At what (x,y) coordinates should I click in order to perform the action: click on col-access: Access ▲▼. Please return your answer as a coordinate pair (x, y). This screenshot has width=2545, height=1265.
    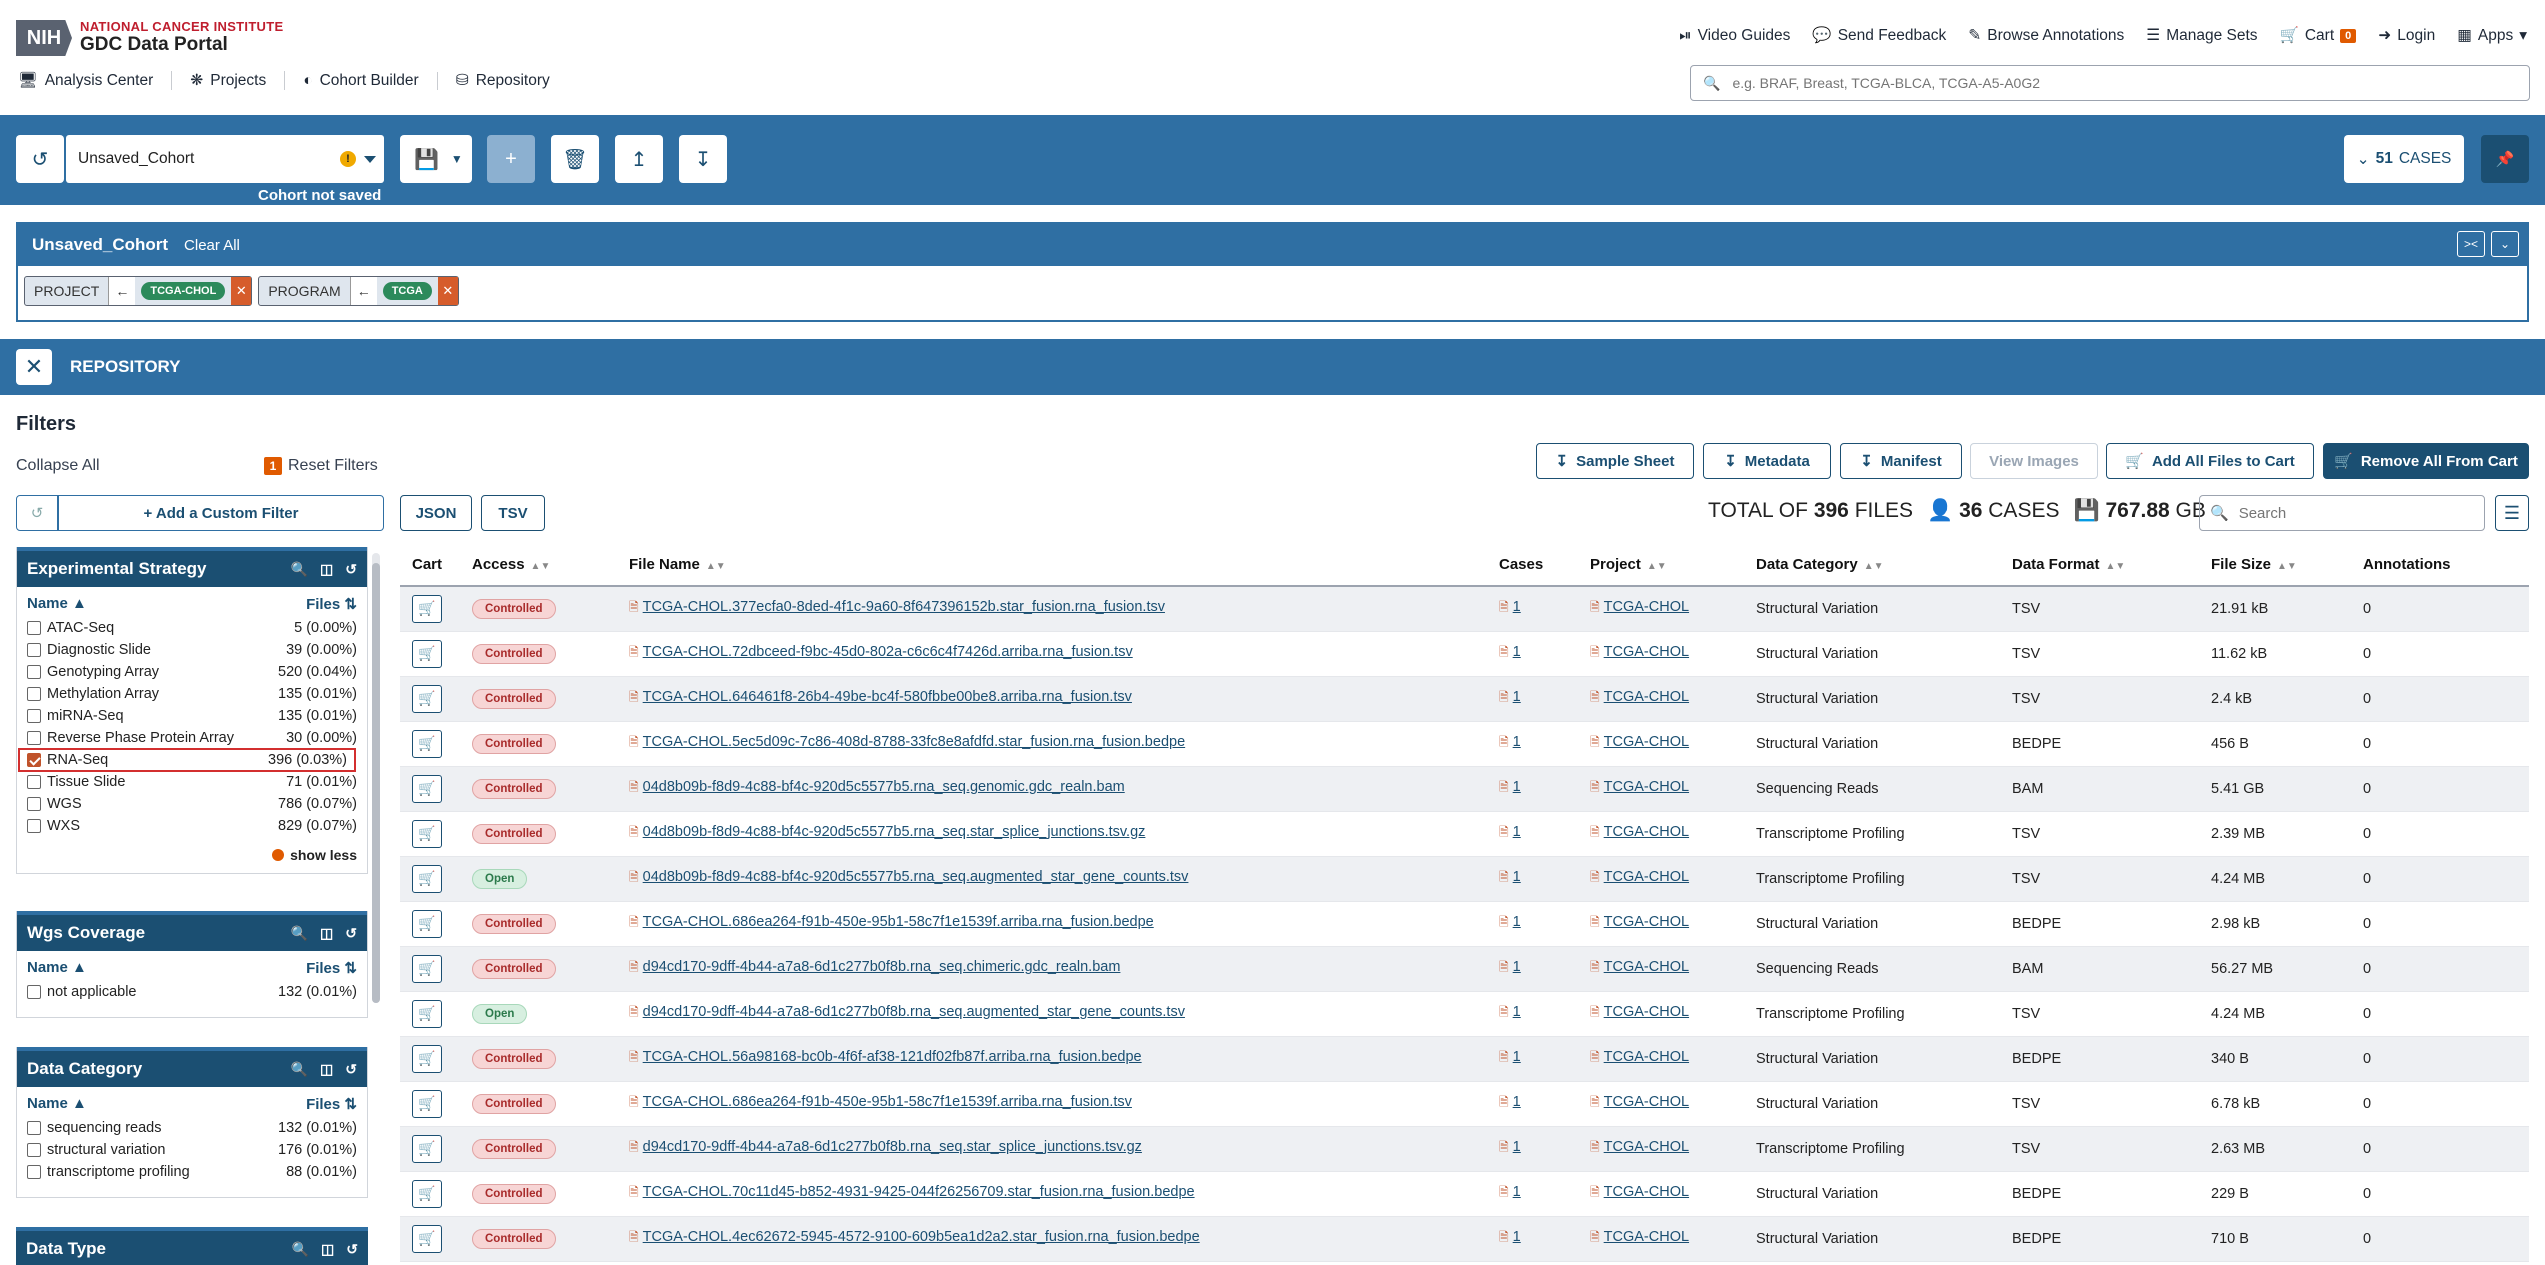
    Looking at the image, I should click on (538, 565).